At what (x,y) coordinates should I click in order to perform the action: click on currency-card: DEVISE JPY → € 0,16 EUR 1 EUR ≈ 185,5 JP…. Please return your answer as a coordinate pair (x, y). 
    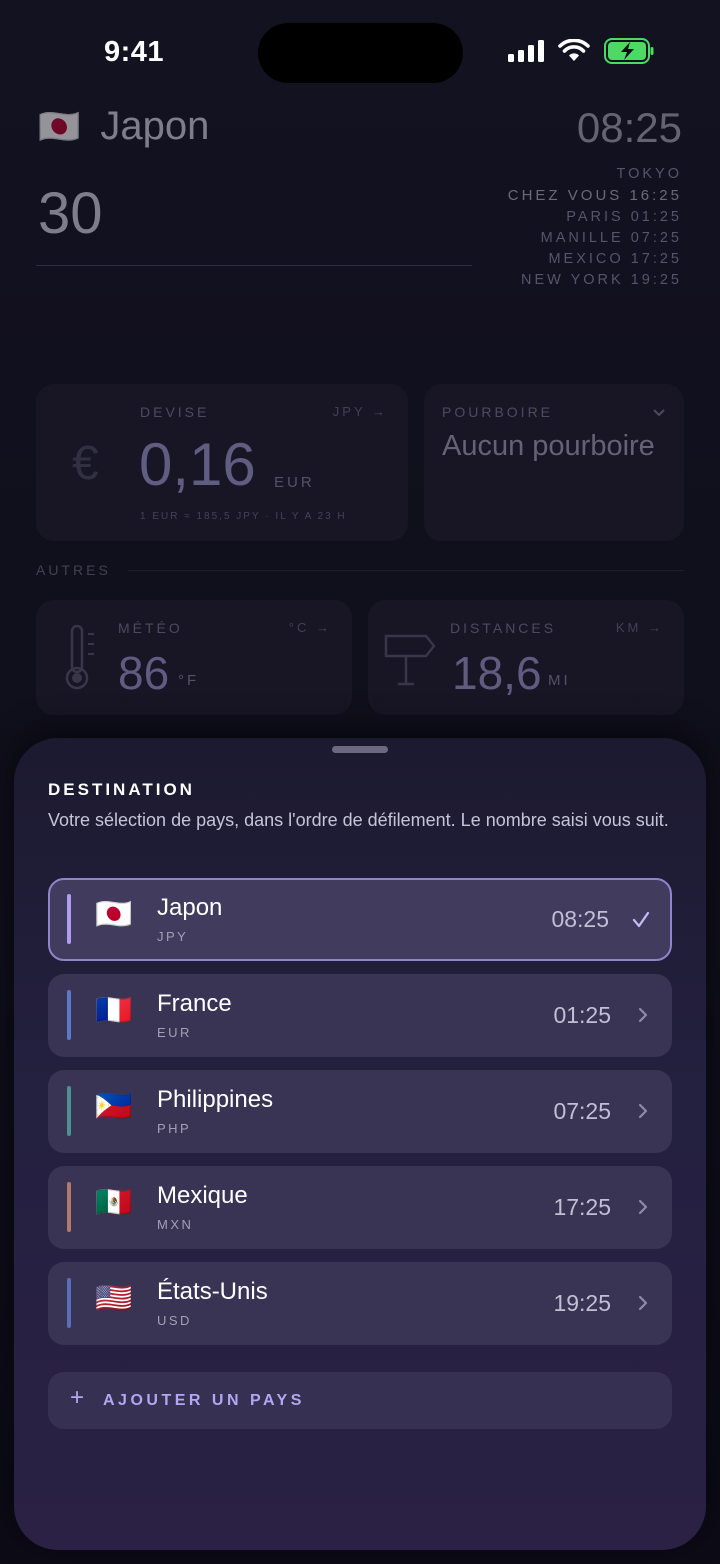
    Looking at the image, I should click on (222, 462).